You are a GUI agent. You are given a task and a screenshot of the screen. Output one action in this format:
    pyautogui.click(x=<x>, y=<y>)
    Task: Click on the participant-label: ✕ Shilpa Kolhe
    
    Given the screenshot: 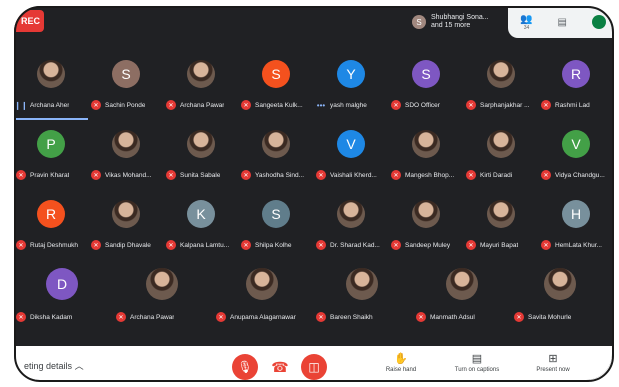 What is the action you would take?
    pyautogui.click(x=281, y=245)
    